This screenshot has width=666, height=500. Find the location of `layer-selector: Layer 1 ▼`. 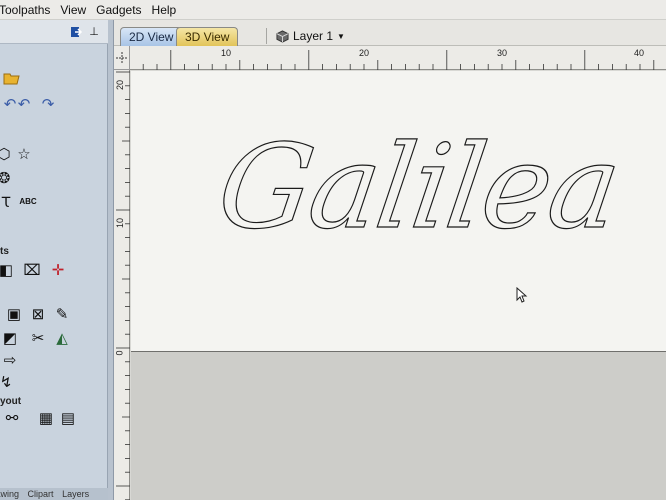

layer-selector: Layer 1 ▼ is located at coordinates (310, 36).